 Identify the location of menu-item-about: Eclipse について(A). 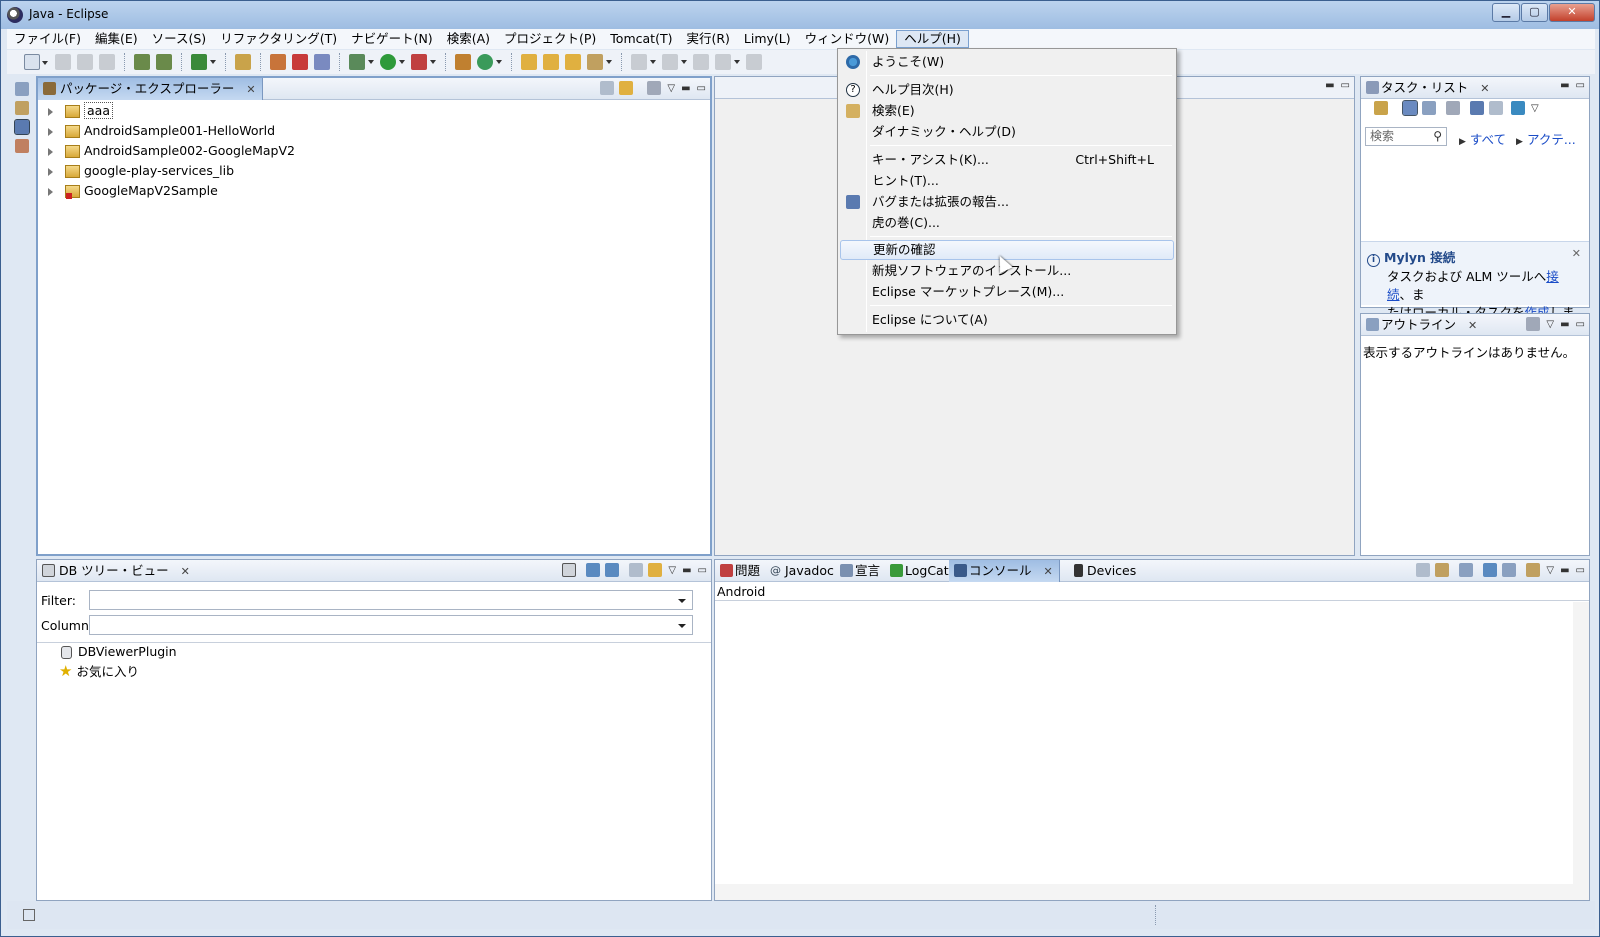
(1007, 320).